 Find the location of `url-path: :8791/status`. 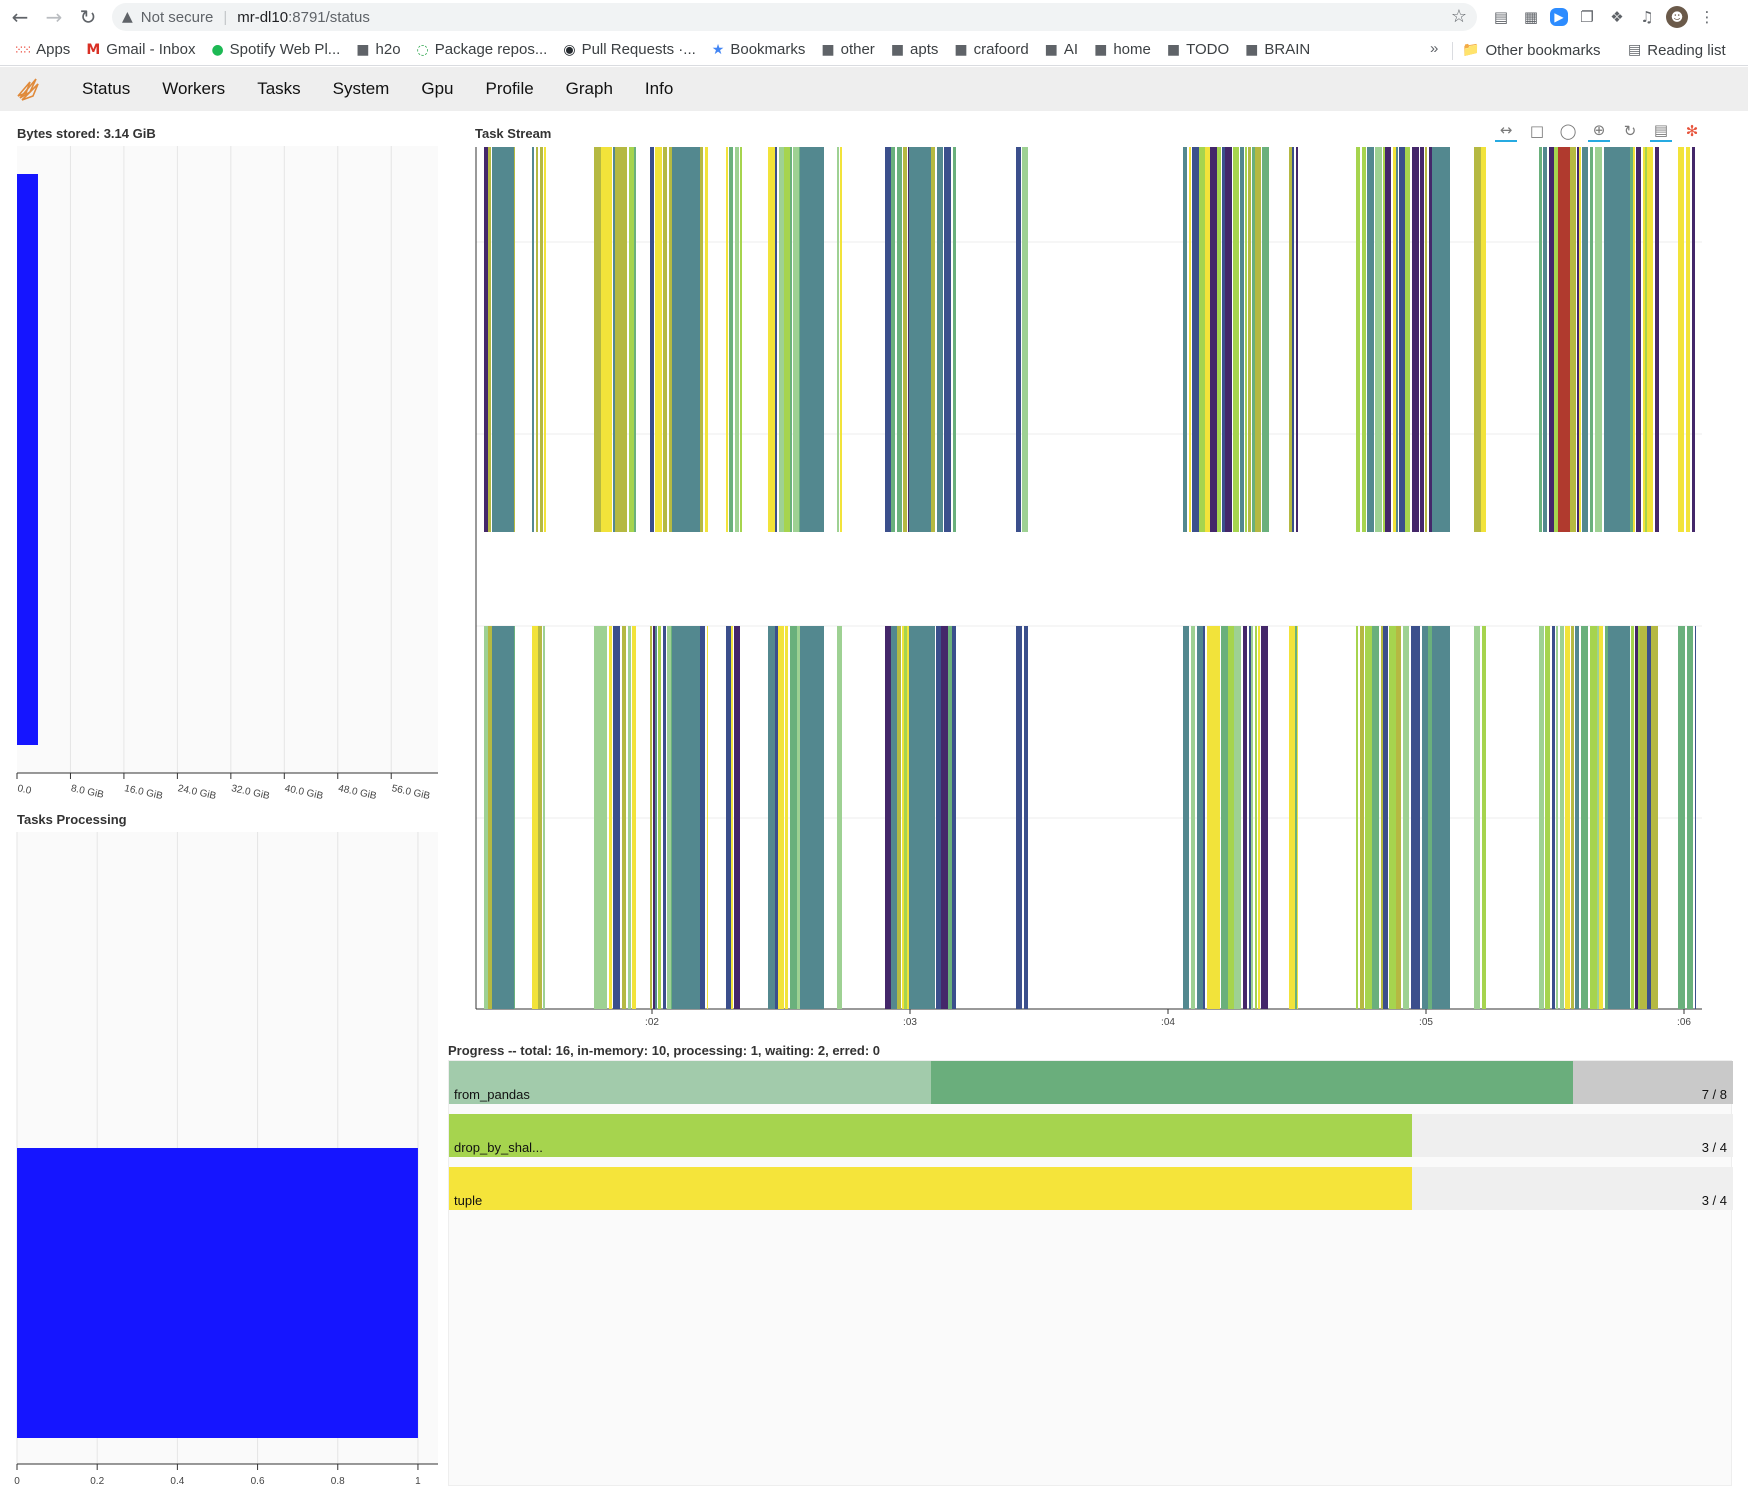

url-path: :8791/status is located at coordinates (329, 17).